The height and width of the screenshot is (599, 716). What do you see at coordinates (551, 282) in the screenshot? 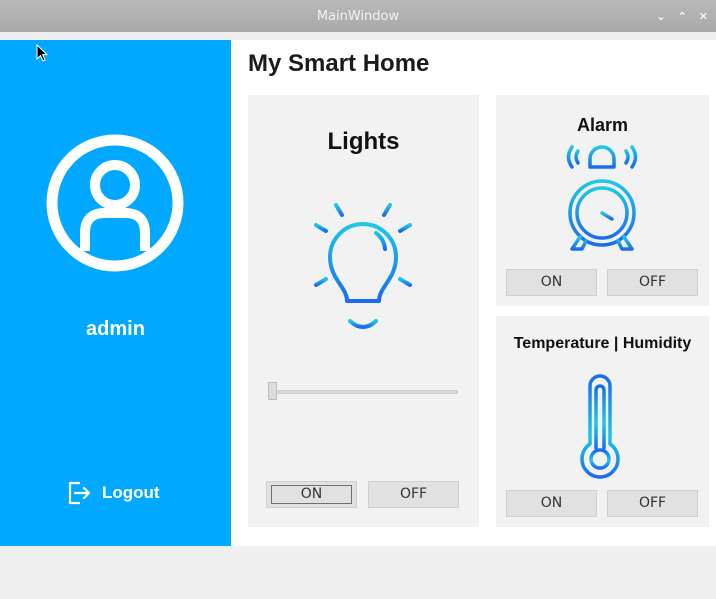
I see `alarm-on-button: ON` at bounding box center [551, 282].